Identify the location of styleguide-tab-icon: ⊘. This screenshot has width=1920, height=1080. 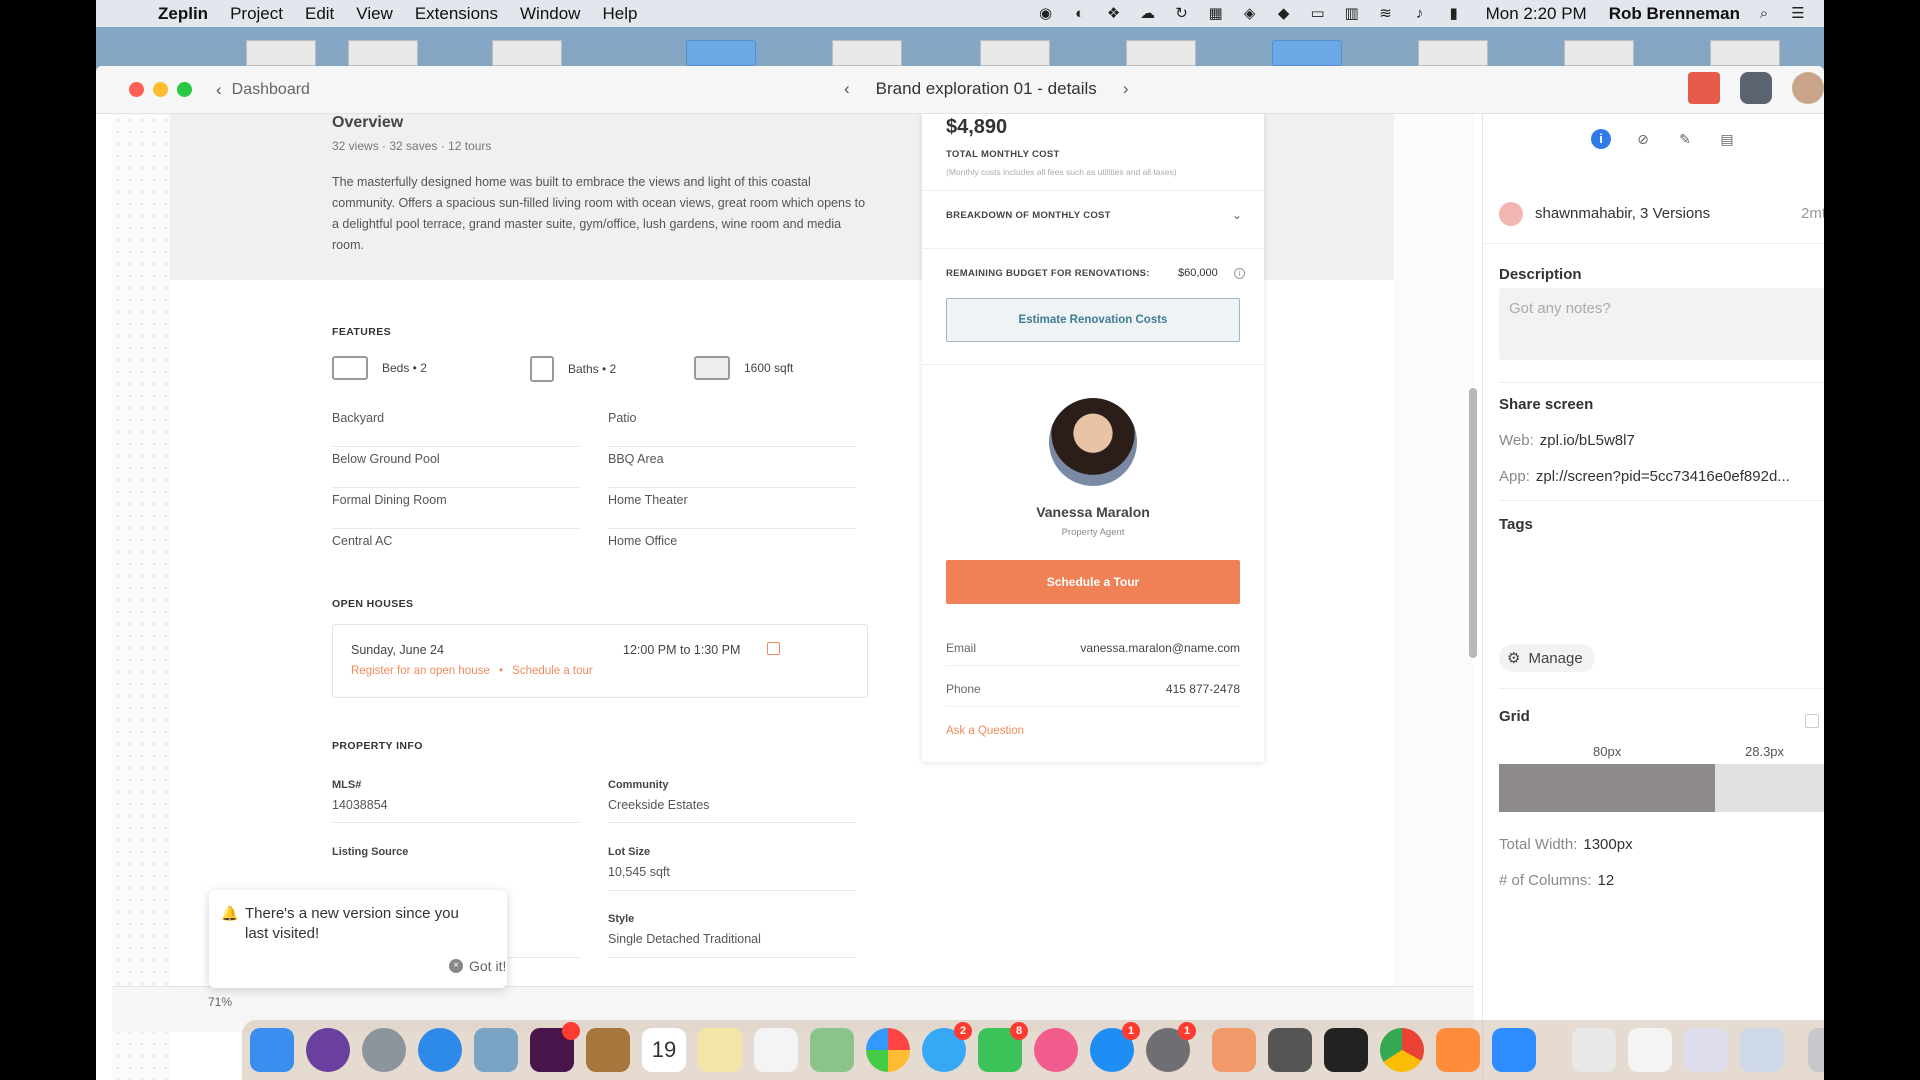
(1643, 139).